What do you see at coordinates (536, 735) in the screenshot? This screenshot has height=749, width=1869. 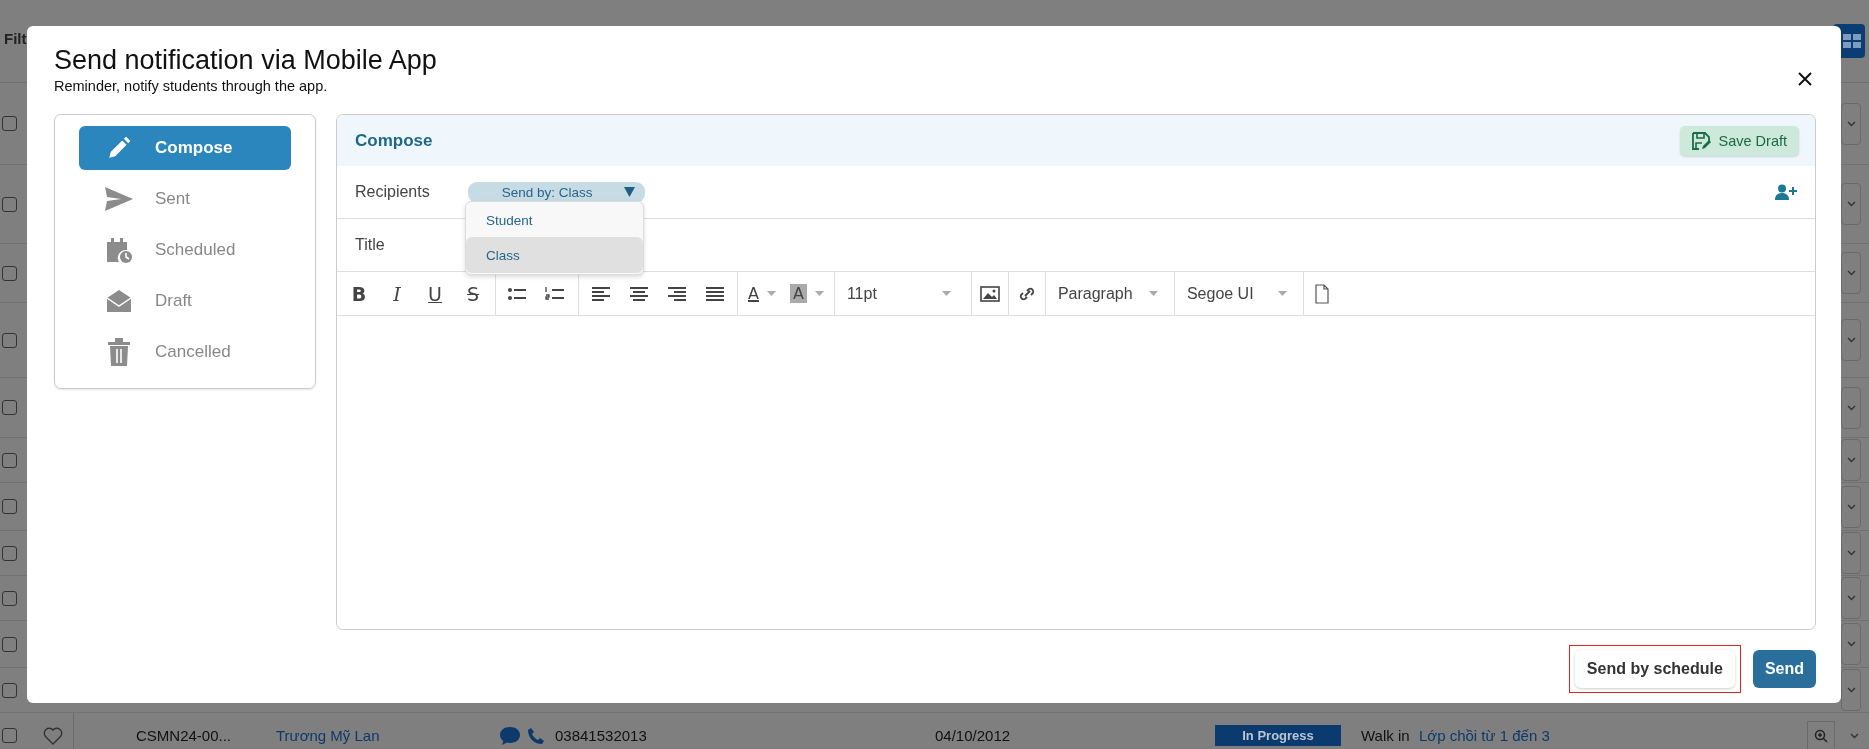 I see `phone-icon` at bounding box center [536, 735].